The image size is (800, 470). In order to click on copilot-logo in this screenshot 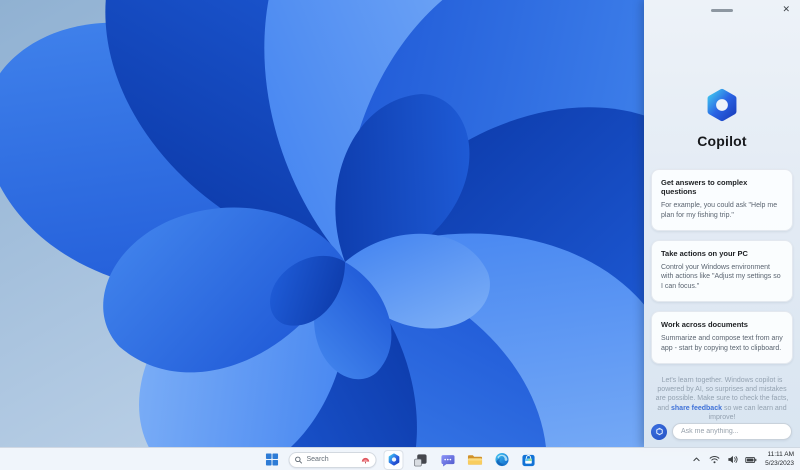, I will do `click(722, 105)`.